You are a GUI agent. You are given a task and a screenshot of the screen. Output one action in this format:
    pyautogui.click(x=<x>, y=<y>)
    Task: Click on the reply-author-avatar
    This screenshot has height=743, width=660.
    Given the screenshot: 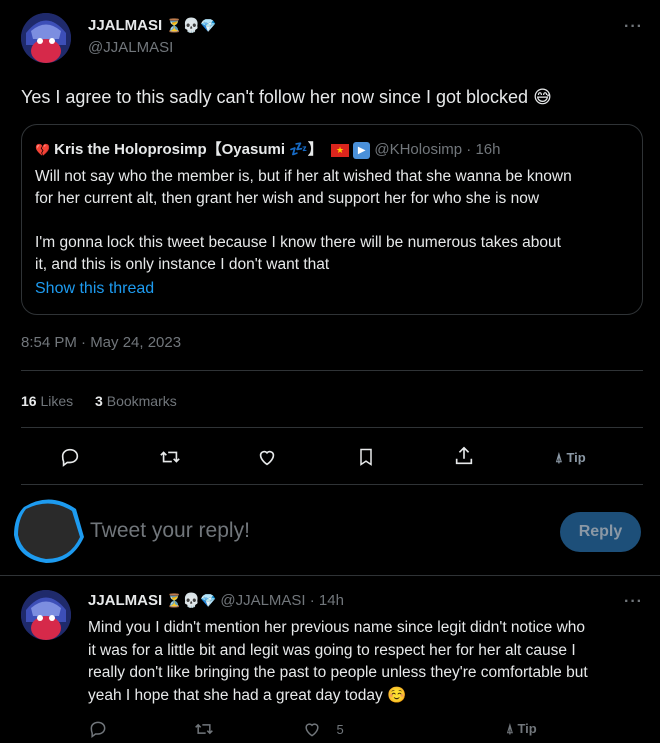 What is the action you would take?
    pyautogui.click(x=46, y=615)
    